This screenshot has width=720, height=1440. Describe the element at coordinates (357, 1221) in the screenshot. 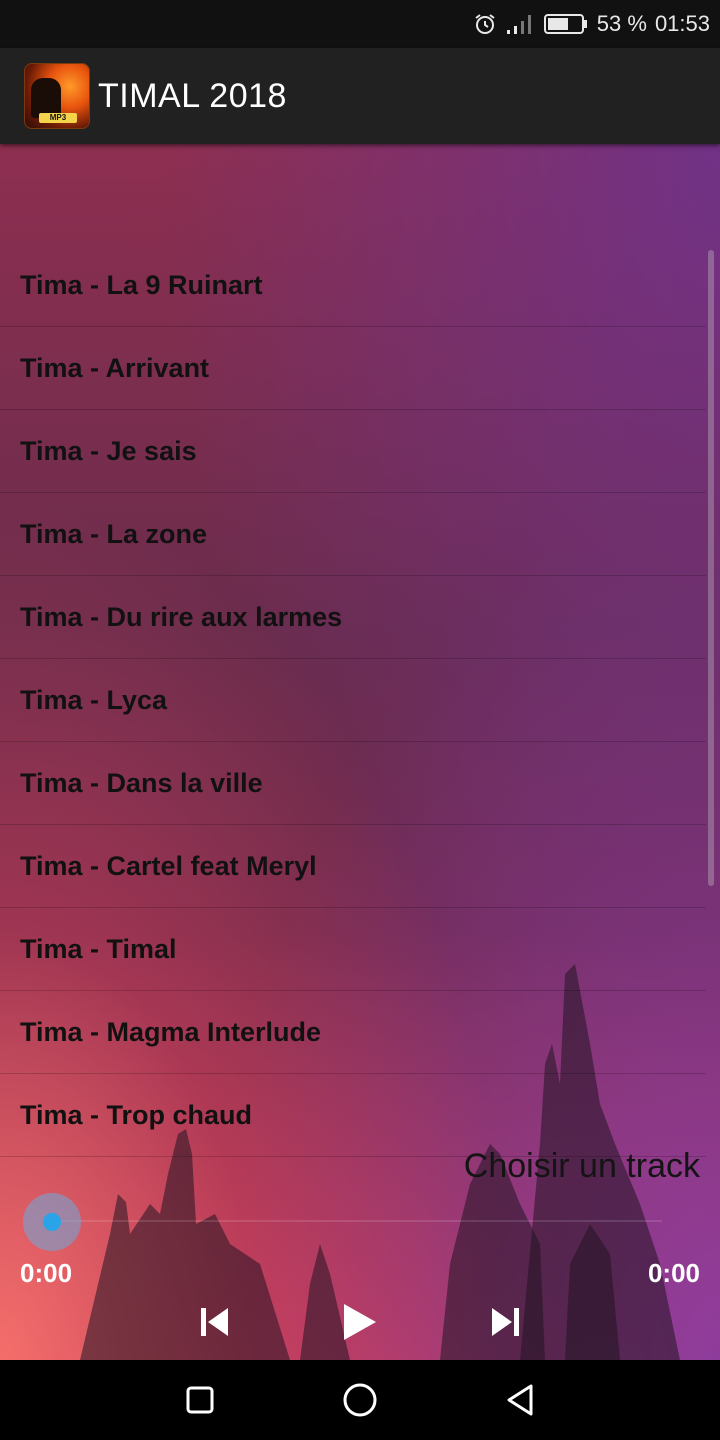

I see `seek-bar` at that location.